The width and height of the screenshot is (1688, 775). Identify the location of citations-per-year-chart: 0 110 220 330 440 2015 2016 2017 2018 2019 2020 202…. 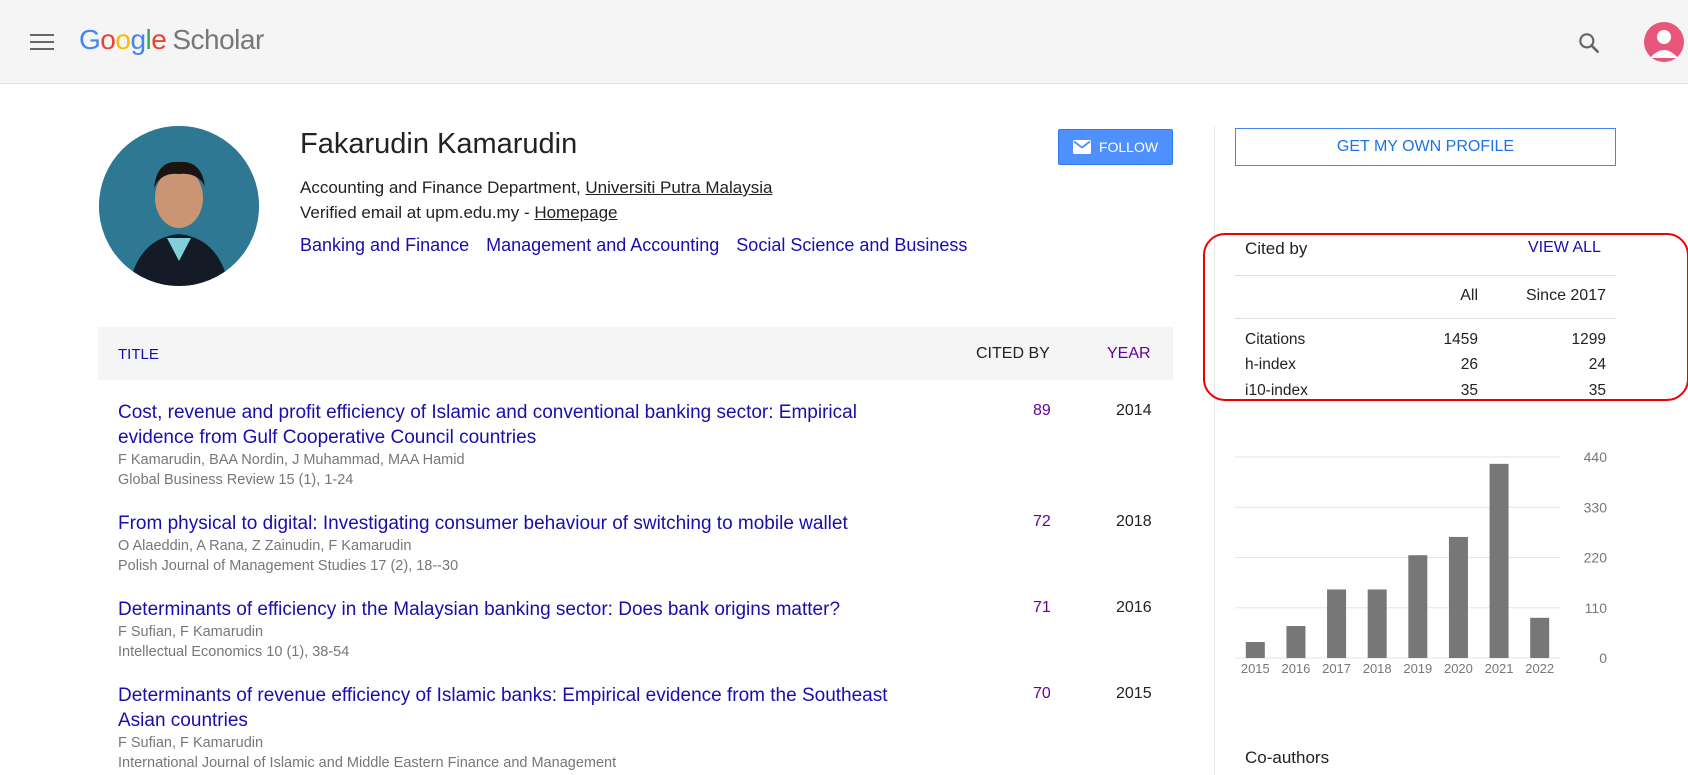
(1421, 562).